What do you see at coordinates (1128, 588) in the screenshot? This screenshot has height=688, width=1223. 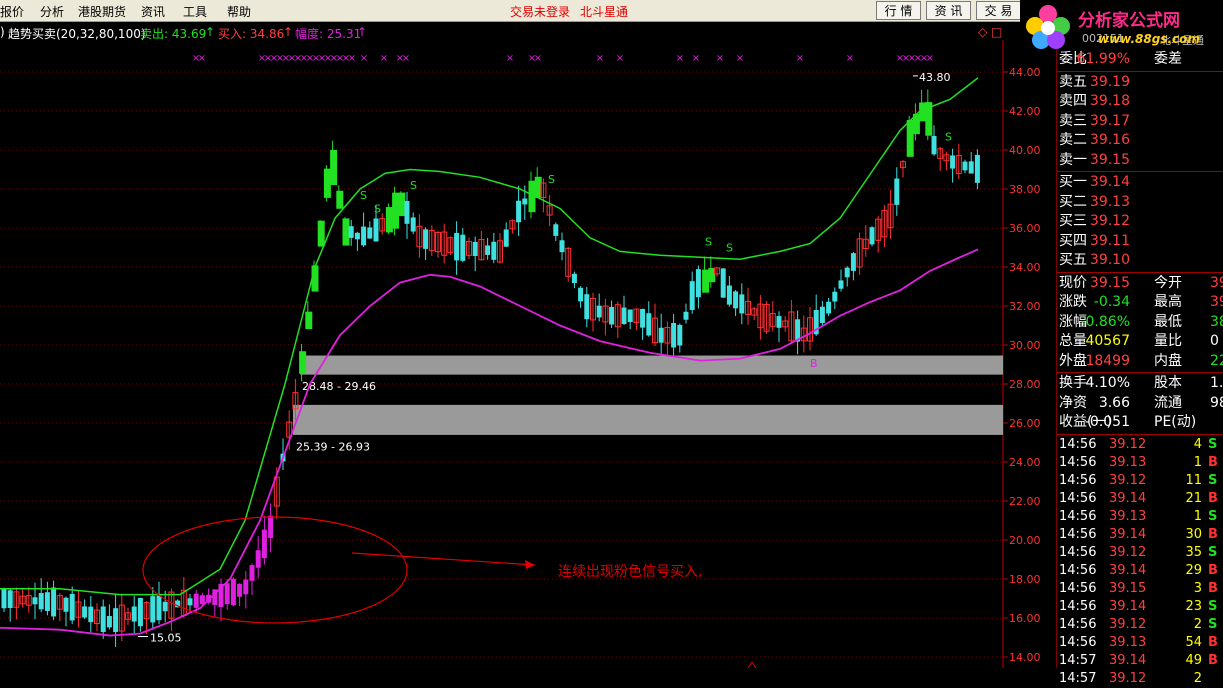 I see `tick-price: 39.15` at bounding box center [1128, 588].